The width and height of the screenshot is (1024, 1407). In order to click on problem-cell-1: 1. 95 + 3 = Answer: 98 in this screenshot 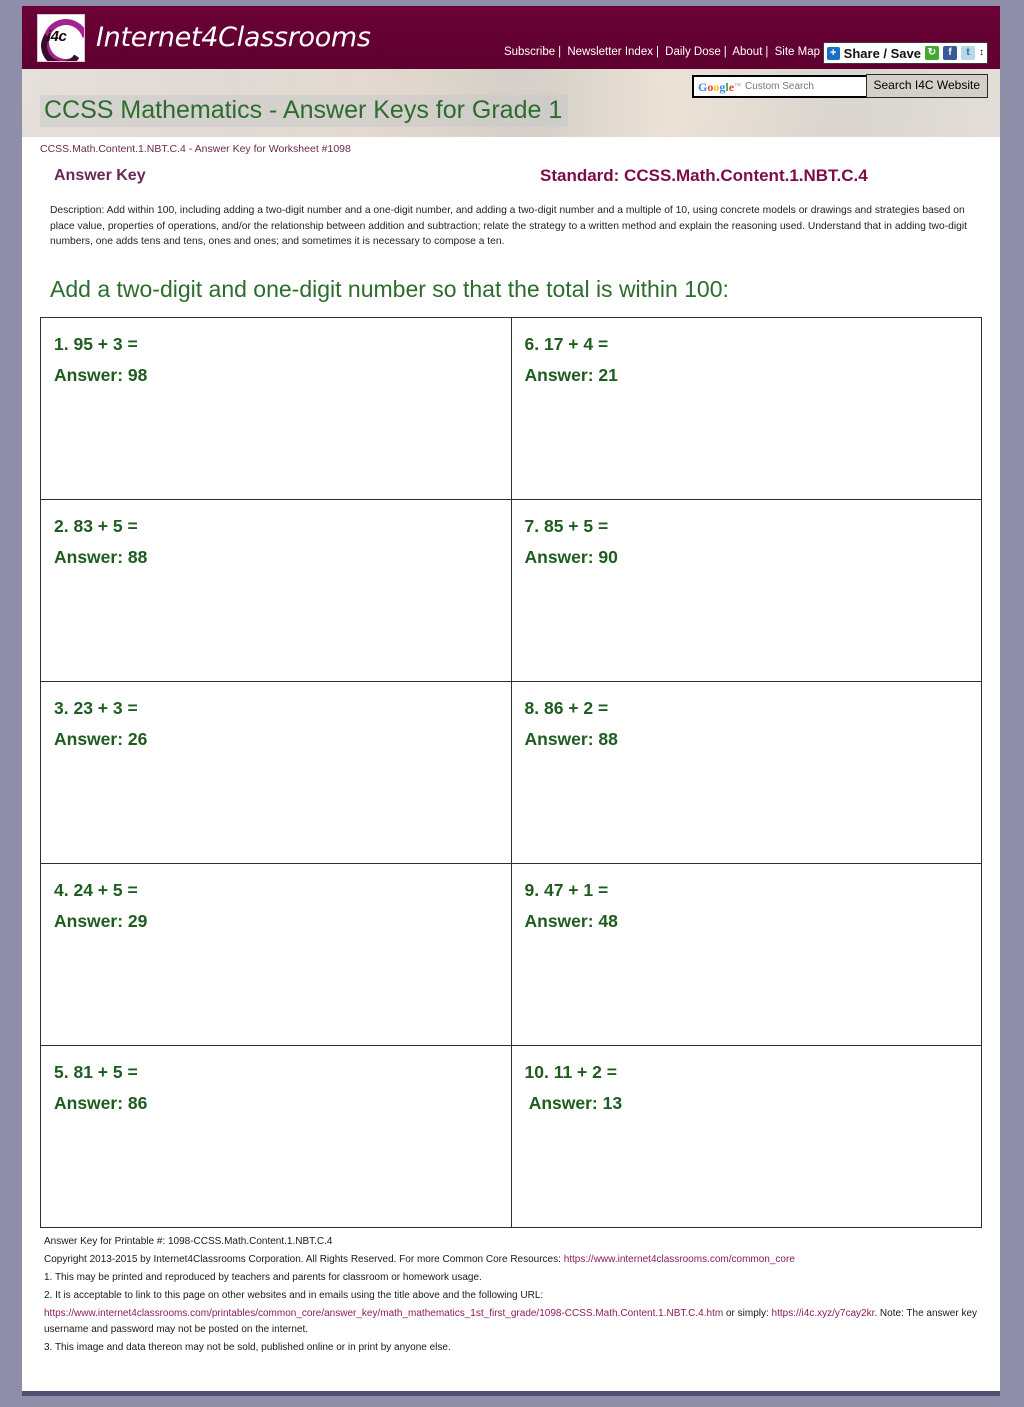, I will do `click(276, 408)`.